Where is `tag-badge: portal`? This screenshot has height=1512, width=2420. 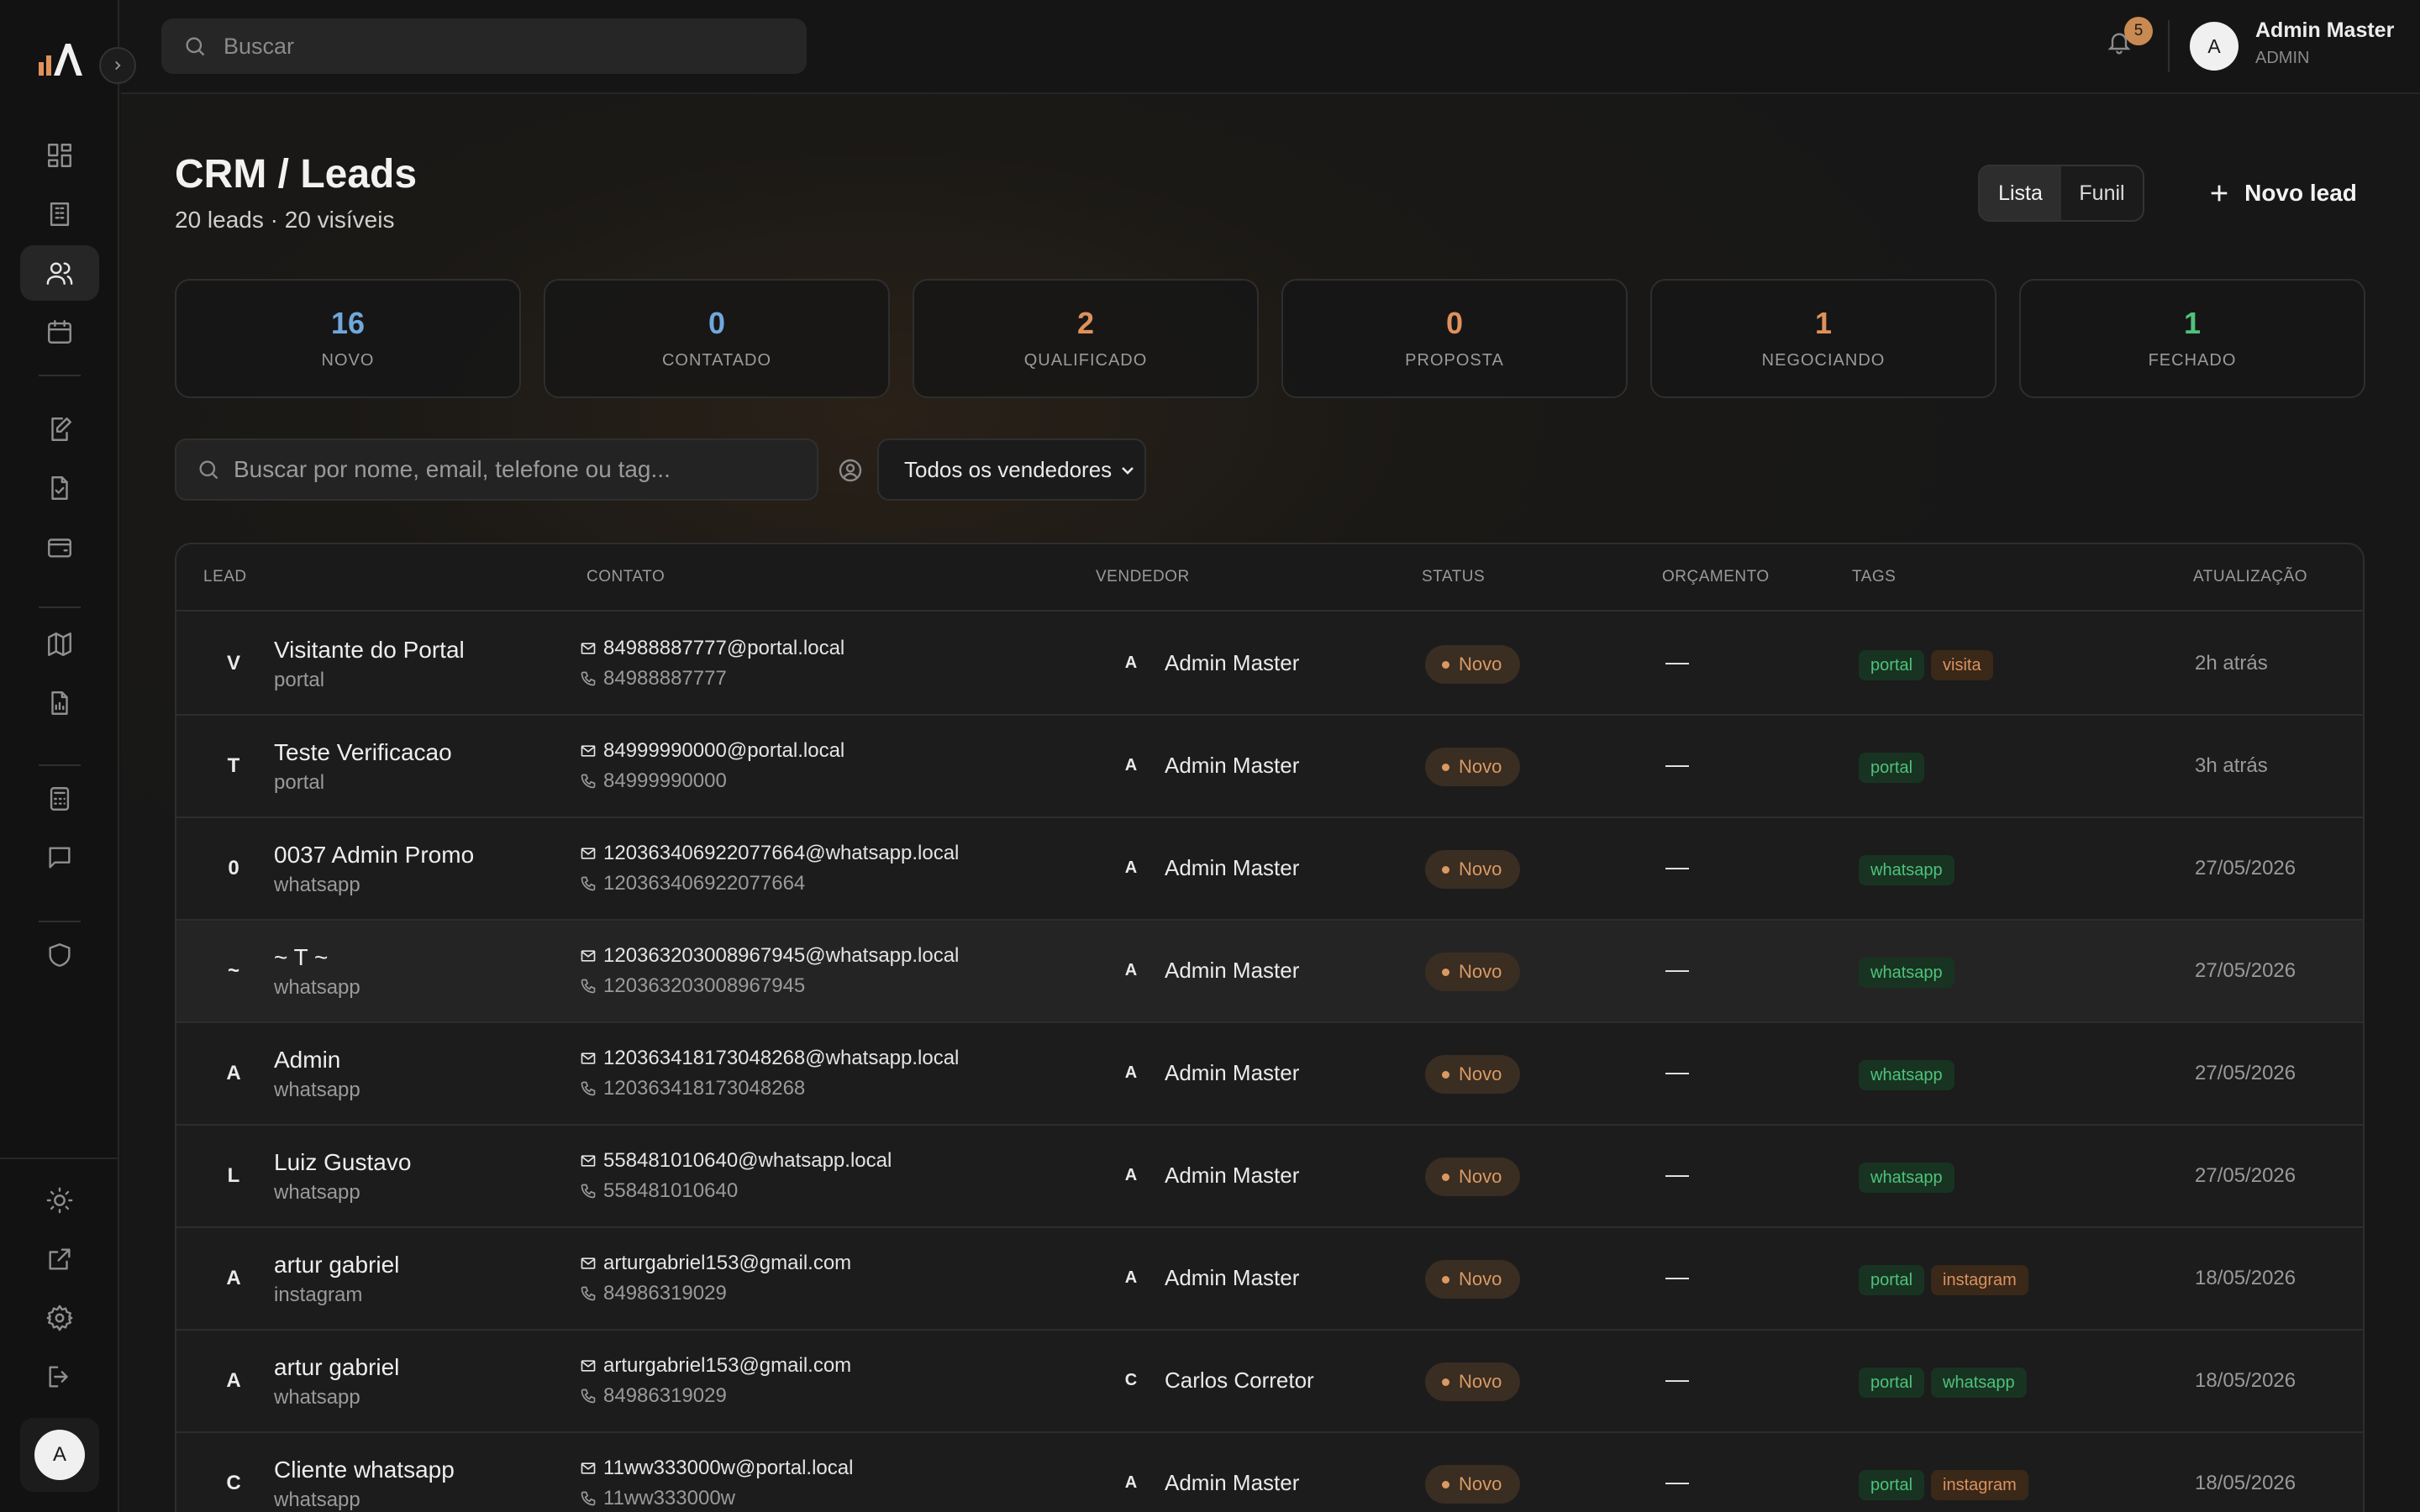
tag-badge: portal is located at coordinates (1892, 1280).